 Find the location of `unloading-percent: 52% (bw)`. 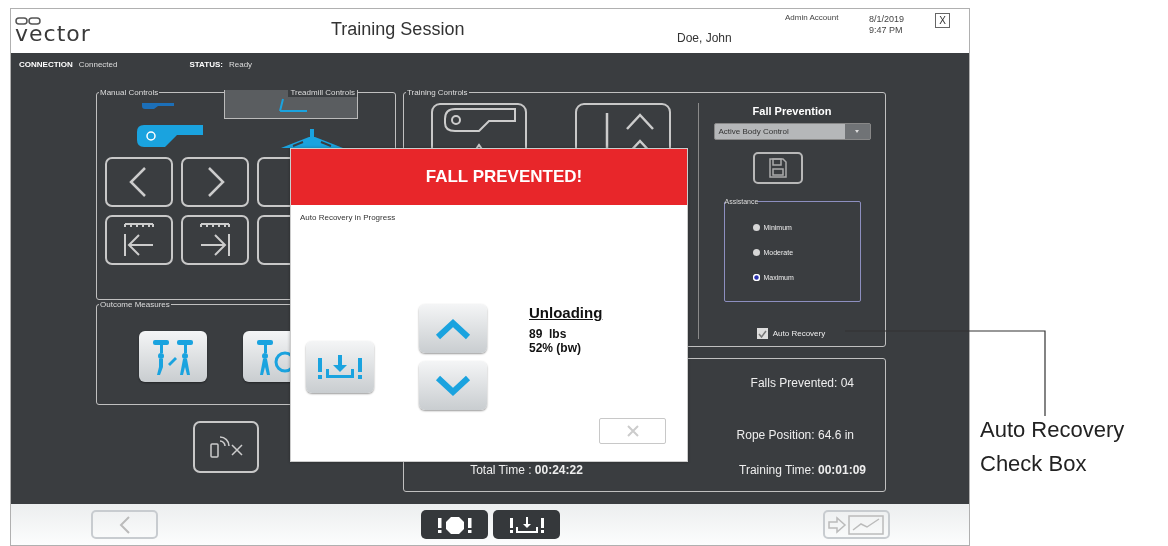

unloading-percent: 52% (bw) is located at coordinates (555, 348).